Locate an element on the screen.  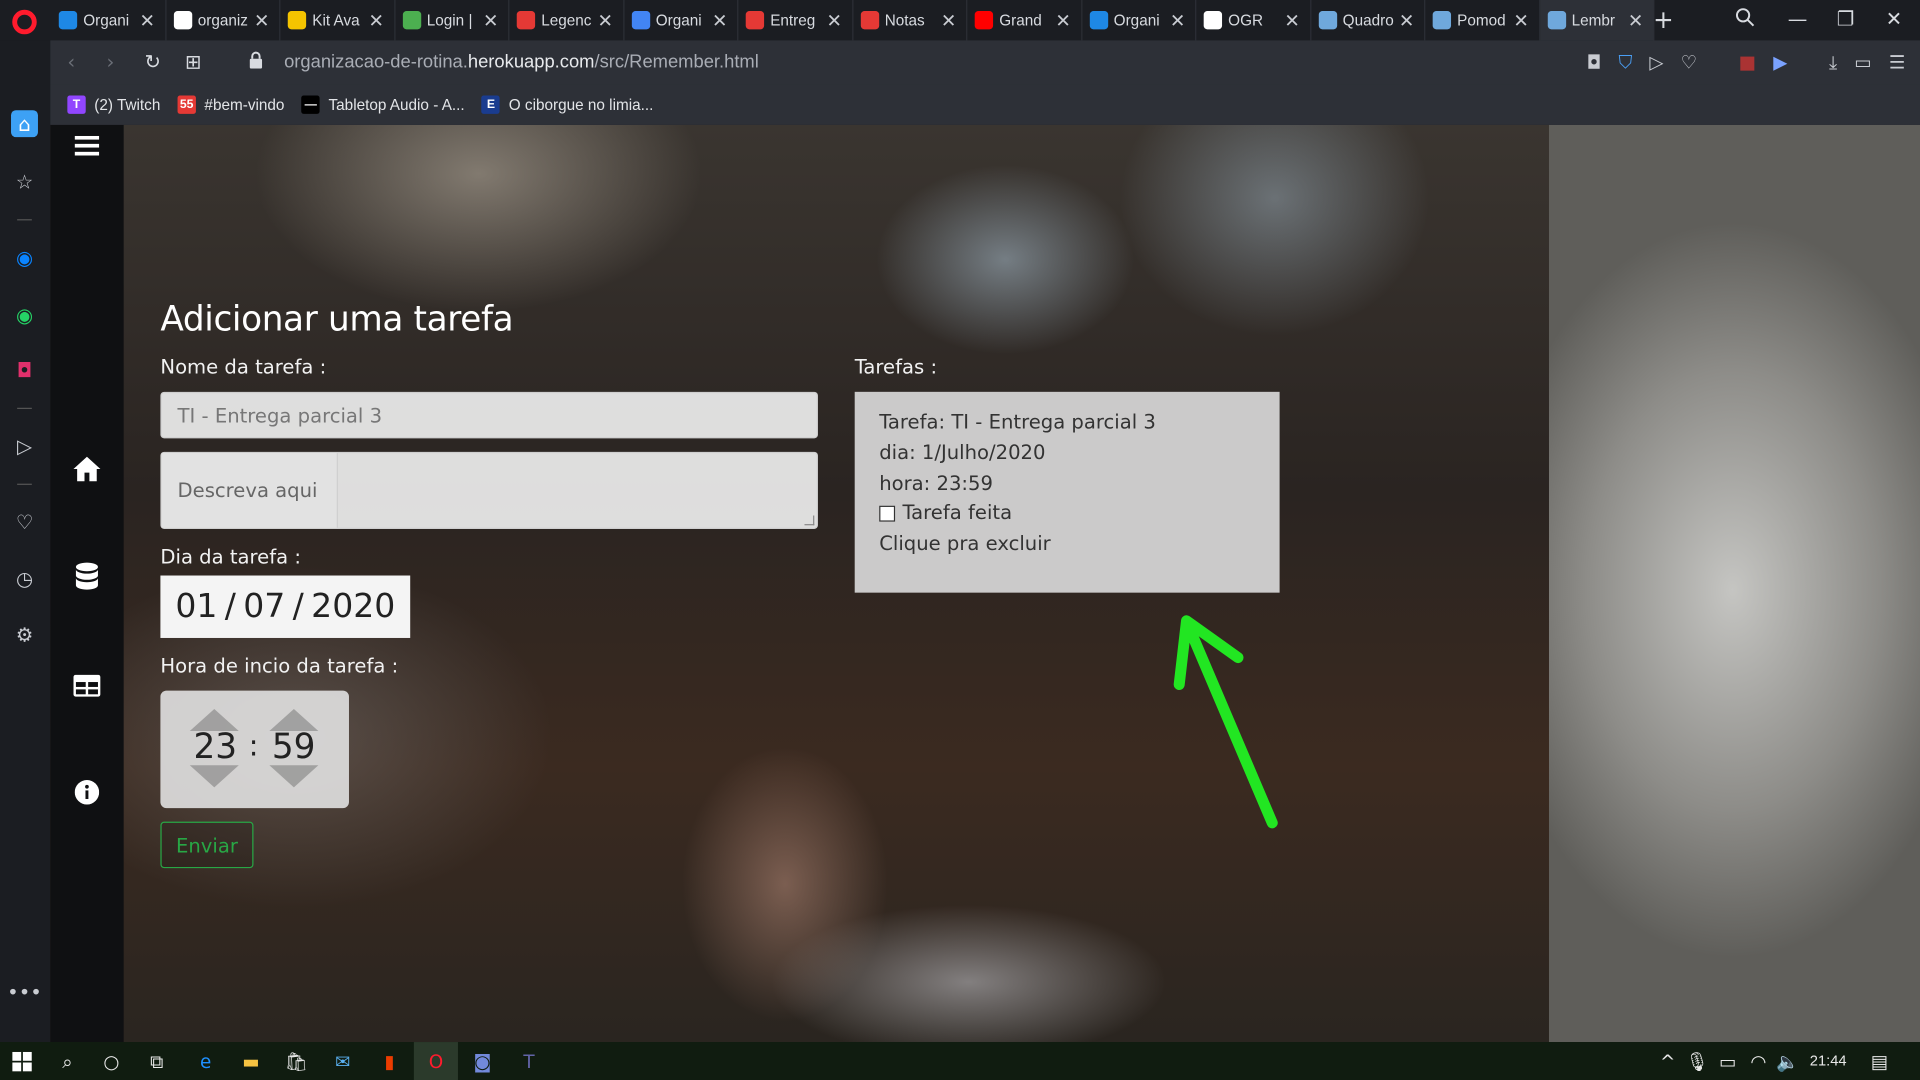
discord-icon: ◙ is located at coordinates (482, 1061).